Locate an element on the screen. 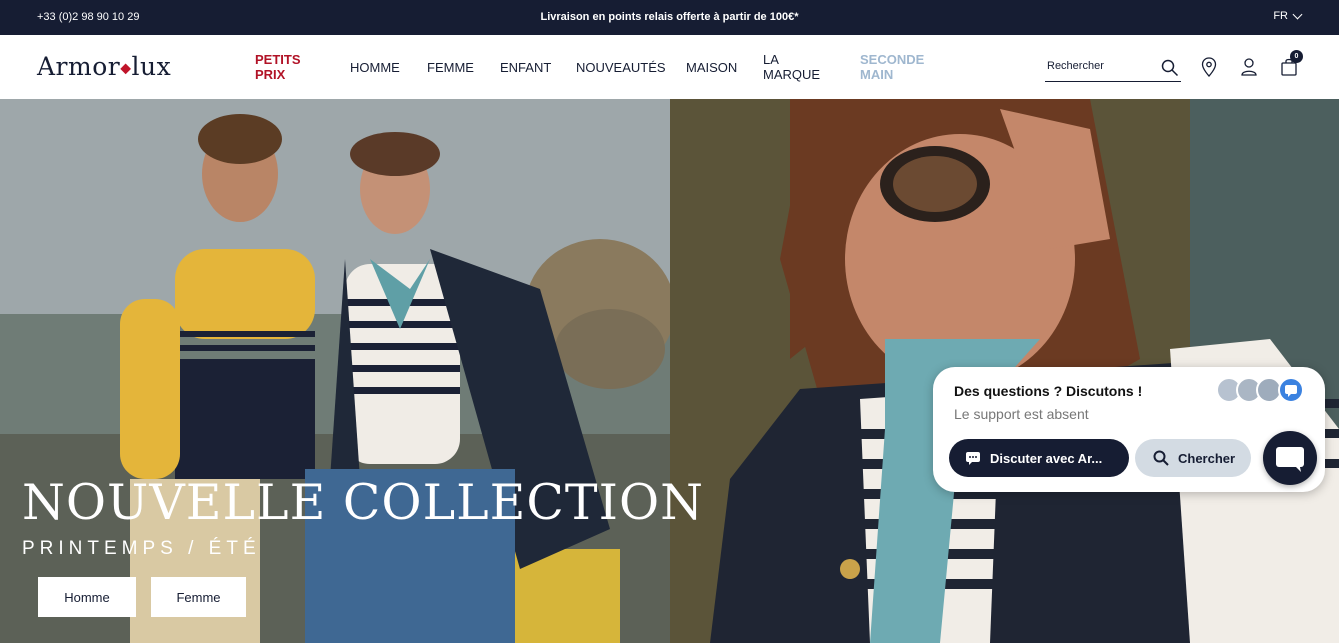  nav-maison: MAISON is located at coordinates (711, 67).